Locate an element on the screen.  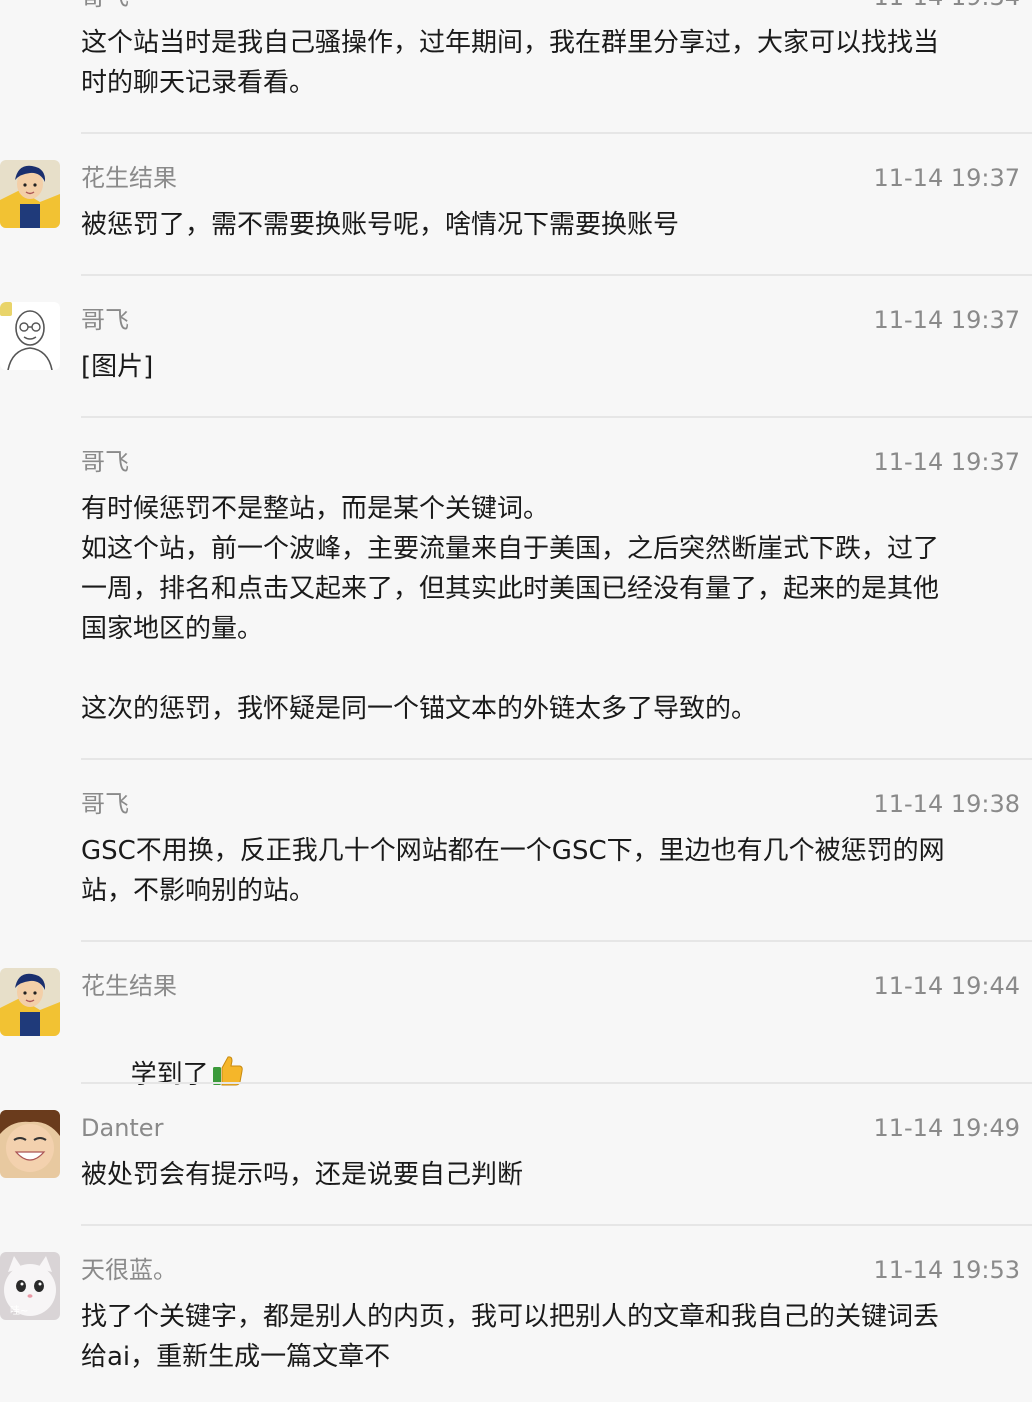
image-message-text: [图片] is located at coordinates (551, 367).